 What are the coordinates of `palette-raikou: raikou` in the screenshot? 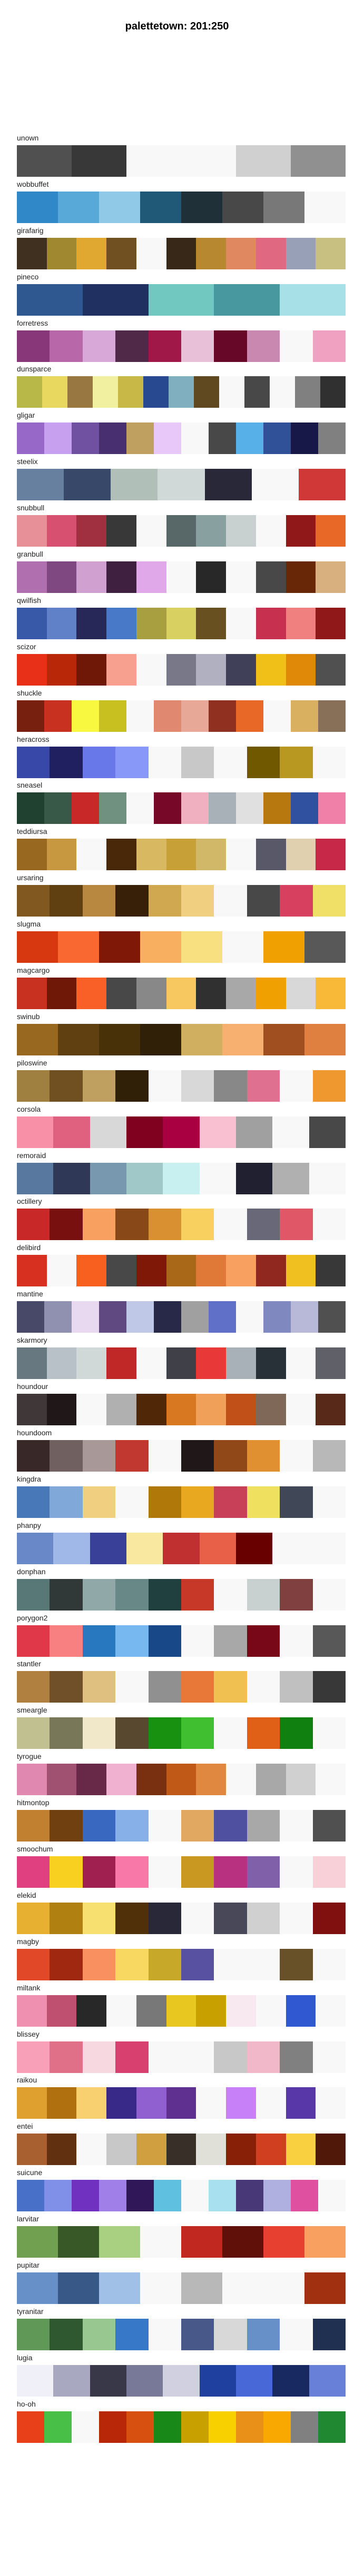 It's located at (182, 2099).